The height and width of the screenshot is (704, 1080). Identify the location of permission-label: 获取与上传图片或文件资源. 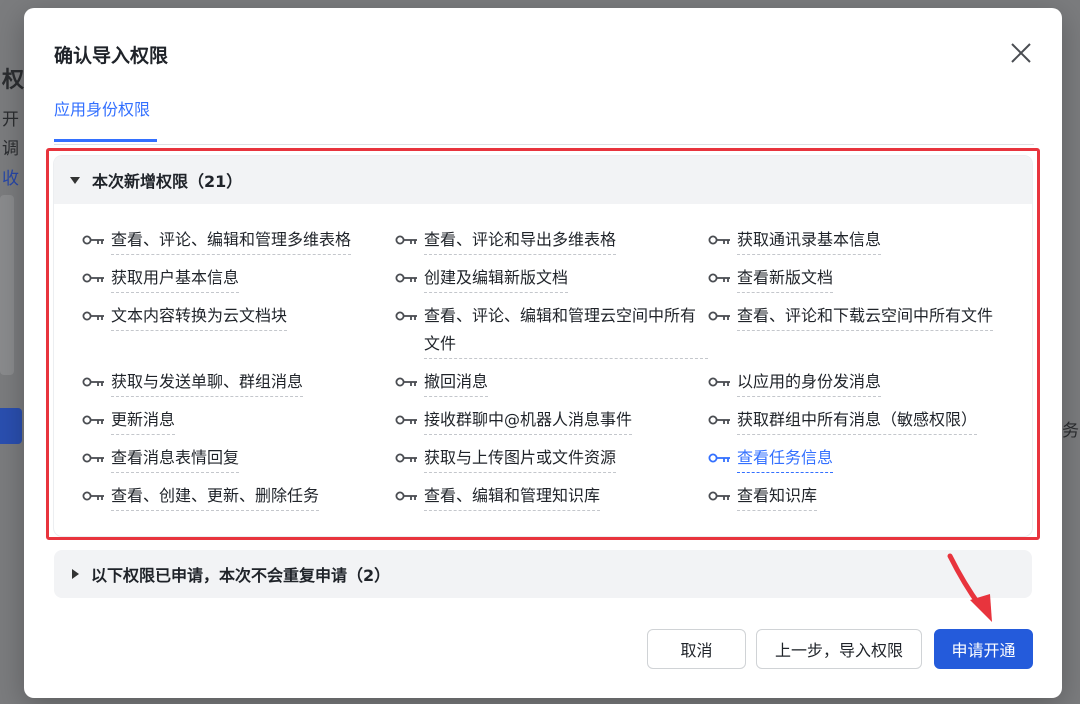
(520, 458).